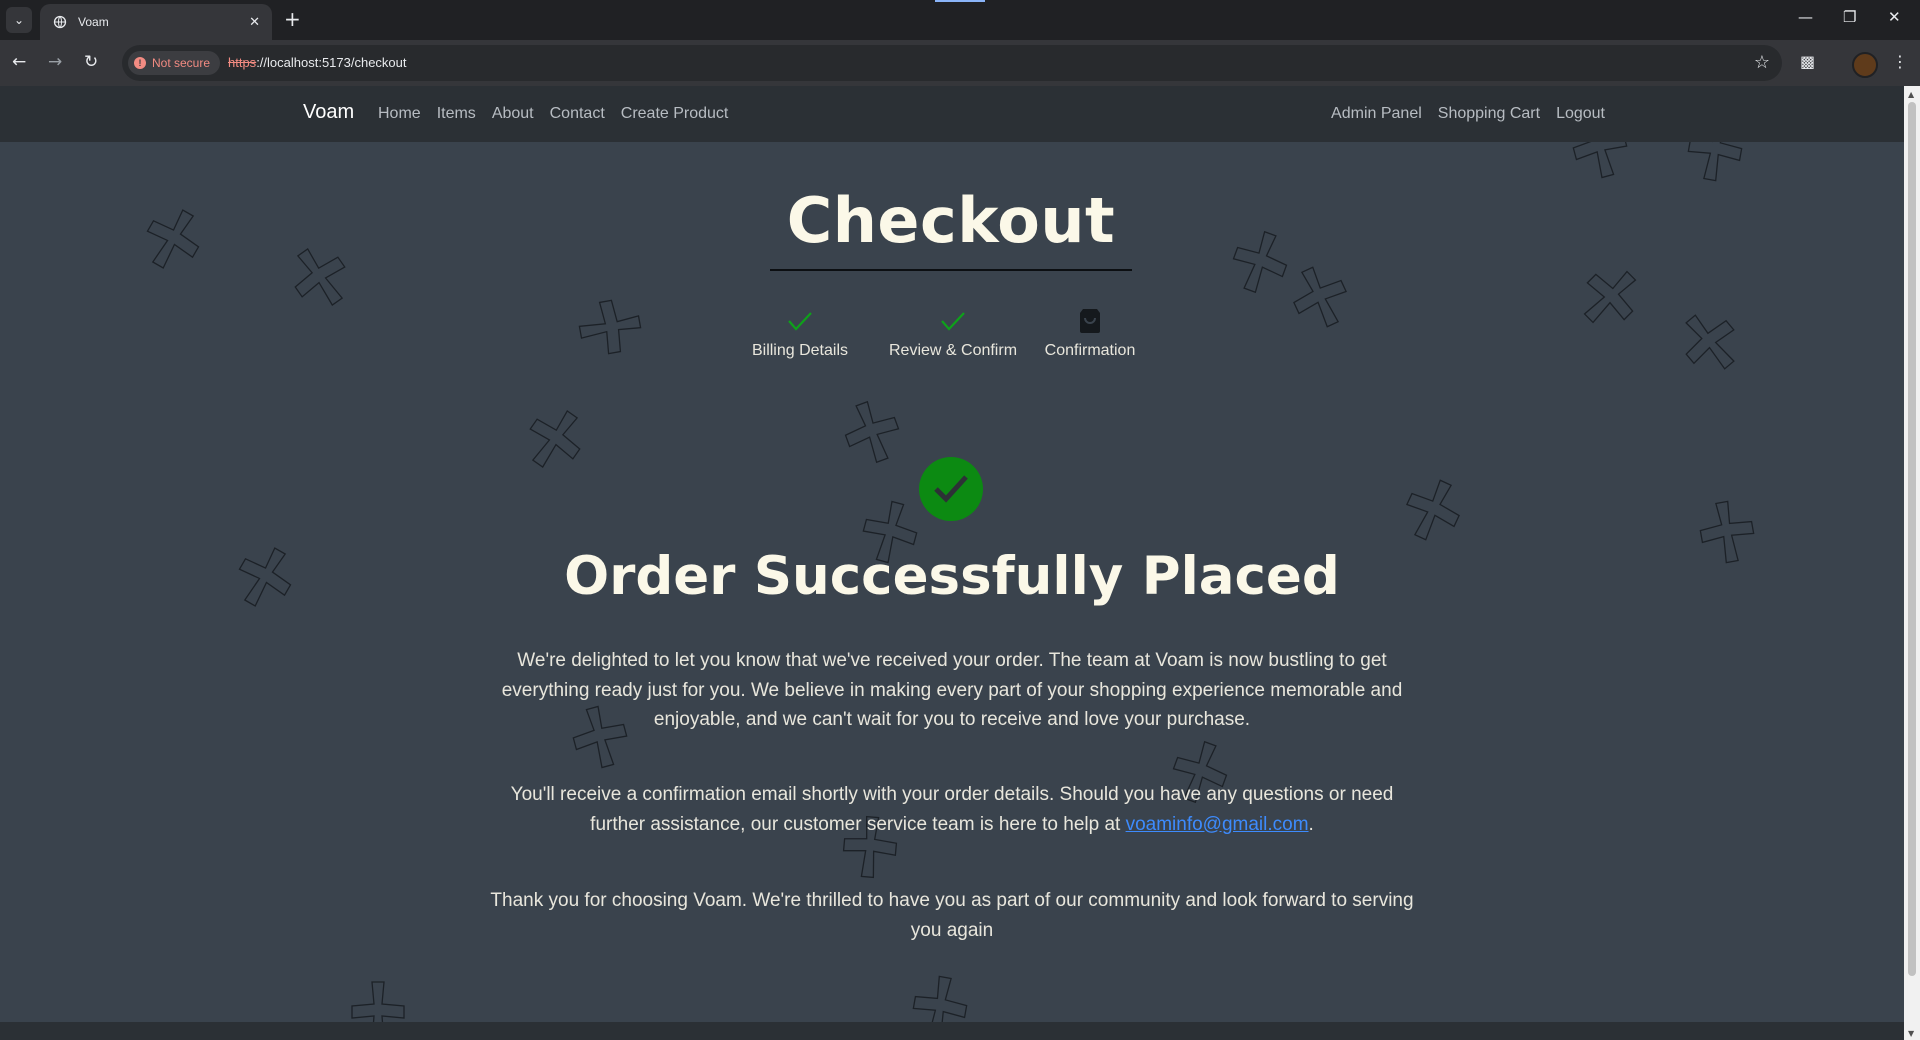  What do you see at coordinates (1911, 94) in the screenshot?
I see `scroll-up-arrow-icon: ▲` at bounding box center [1911, 94].